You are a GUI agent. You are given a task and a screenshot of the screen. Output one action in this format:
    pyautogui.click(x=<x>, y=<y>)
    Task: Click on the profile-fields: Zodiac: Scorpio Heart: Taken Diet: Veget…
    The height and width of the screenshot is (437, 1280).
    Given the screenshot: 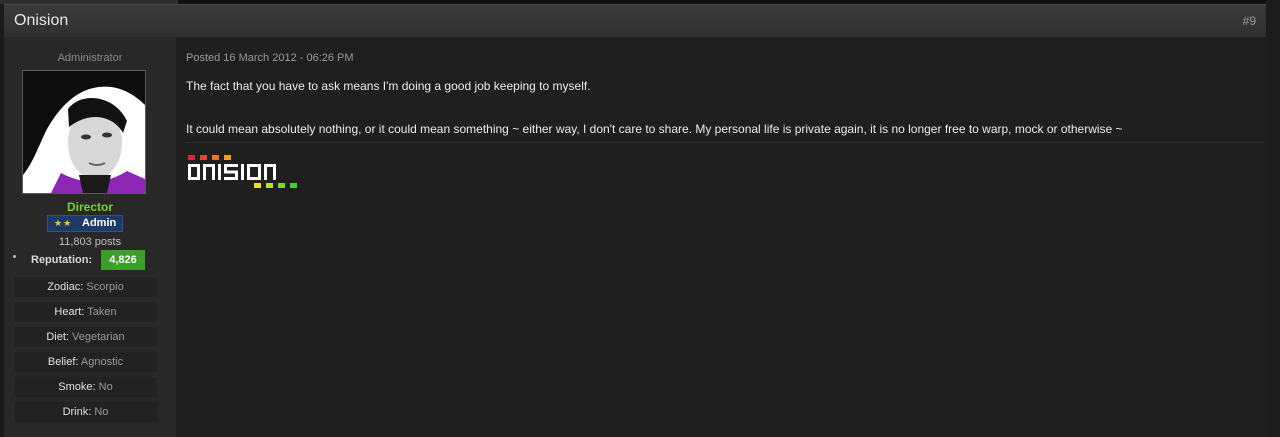 What is the action you would take?
    pyautogui.click(x=85, y=352)
    